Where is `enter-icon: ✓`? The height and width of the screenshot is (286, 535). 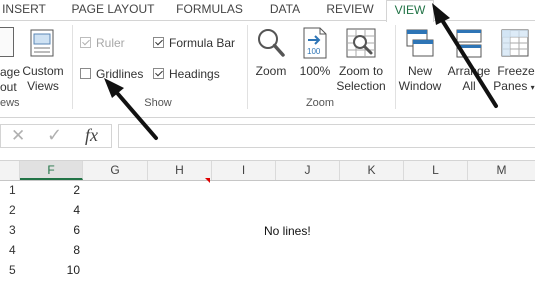 enter-icon: ✓ is located at coordinates (54, 135).